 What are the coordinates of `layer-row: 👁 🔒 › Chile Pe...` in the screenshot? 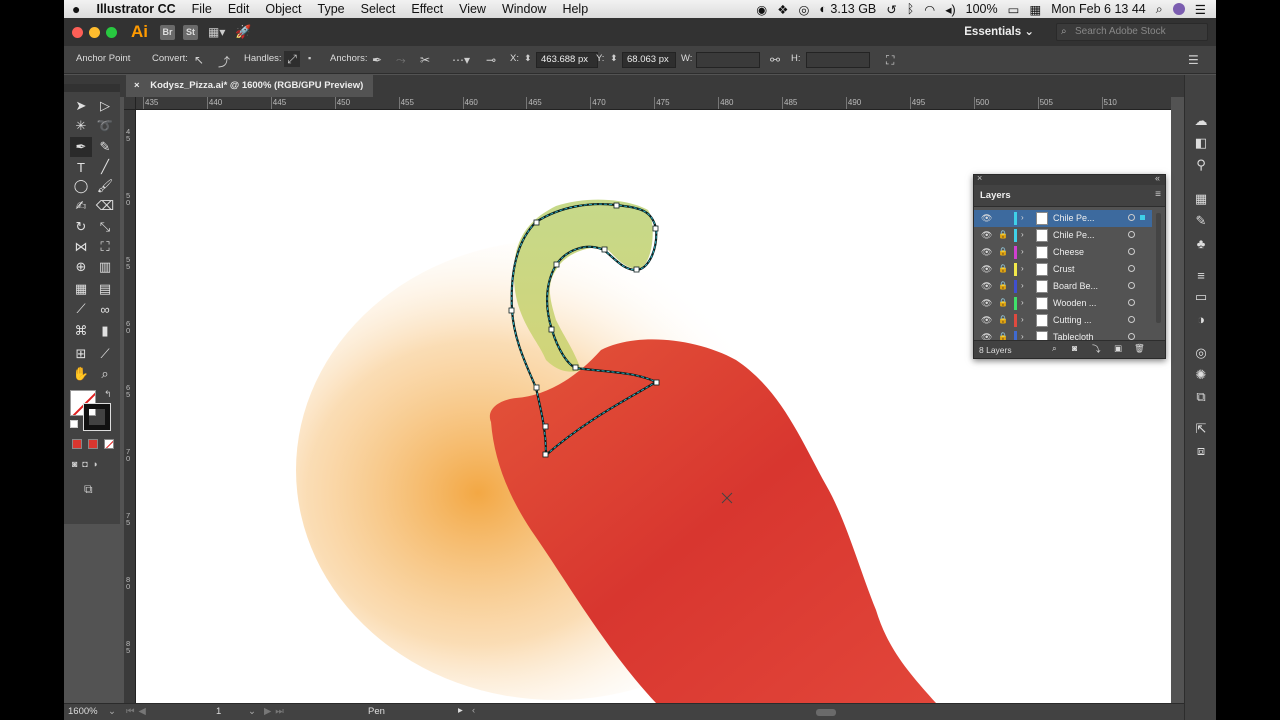 It's located at (1063, 235).